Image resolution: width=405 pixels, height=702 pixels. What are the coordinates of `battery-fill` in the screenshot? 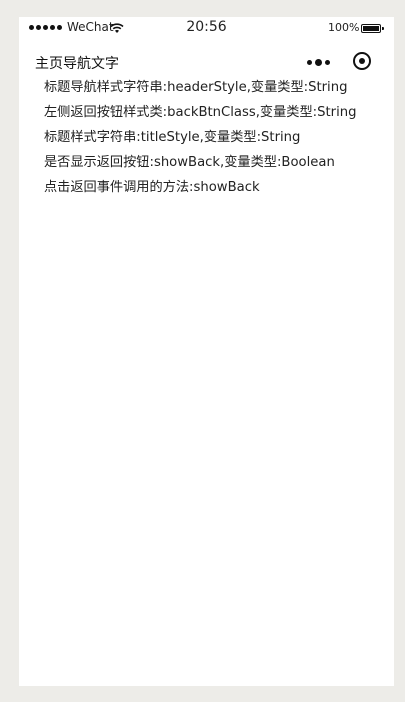 It's located at (371, 28).